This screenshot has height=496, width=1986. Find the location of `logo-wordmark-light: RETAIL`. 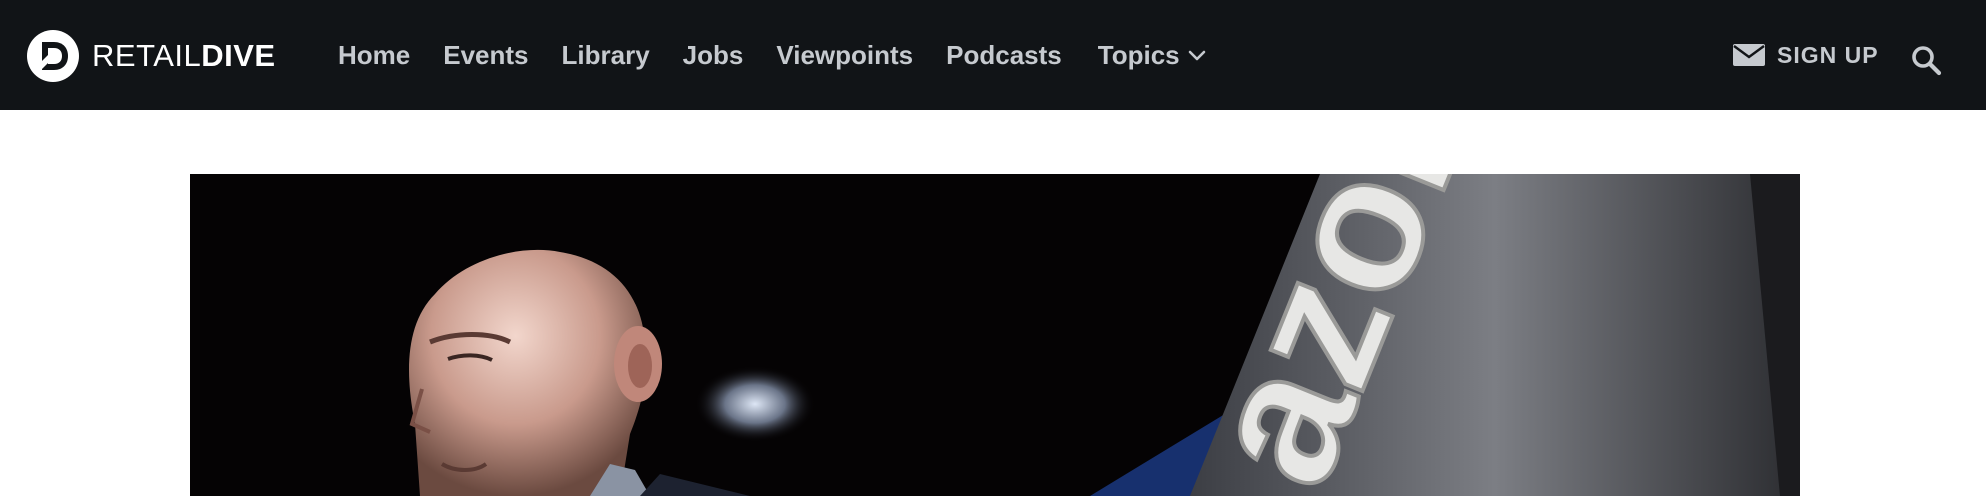

logo-wordmark-light: RETAIL is located at coordinates (147, 55).